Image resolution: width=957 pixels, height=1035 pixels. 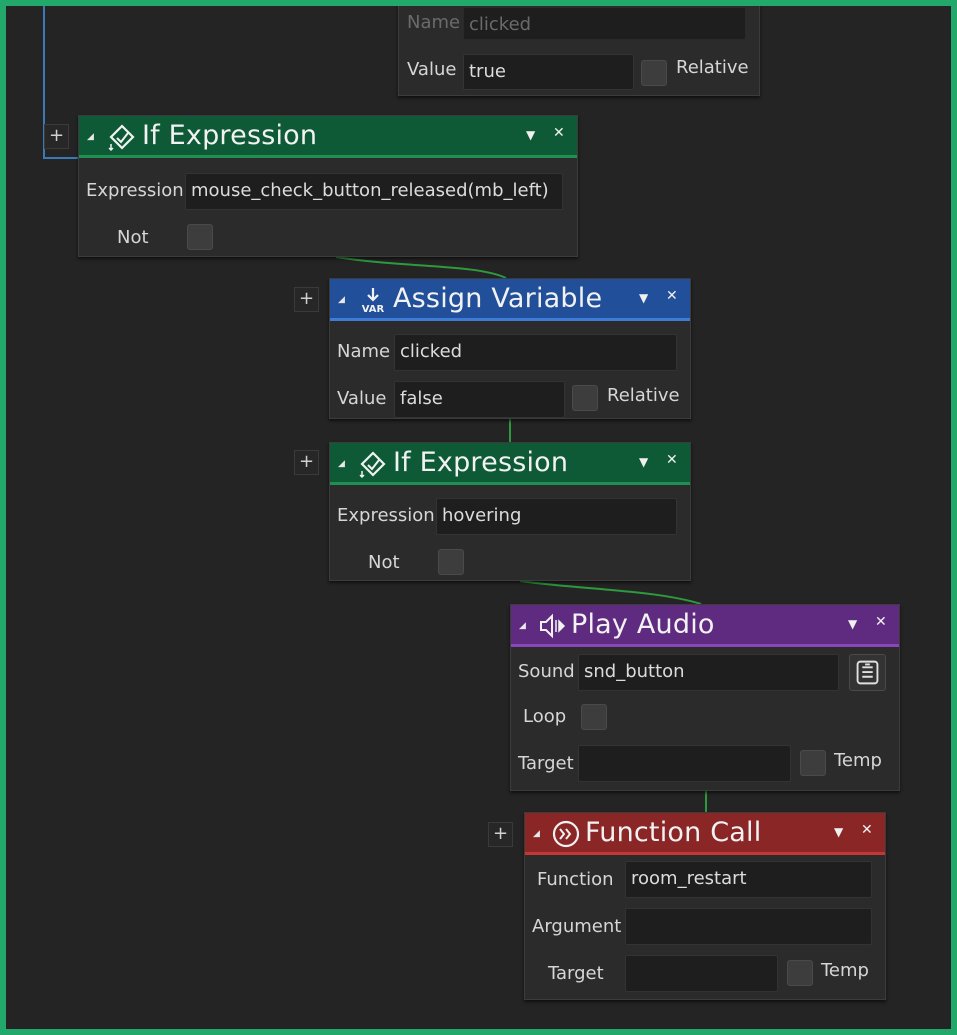 What do you see at coordinates (556, 516) in the screenshot?
I see `expression-field: hovering` at bounding box center [556, 516].